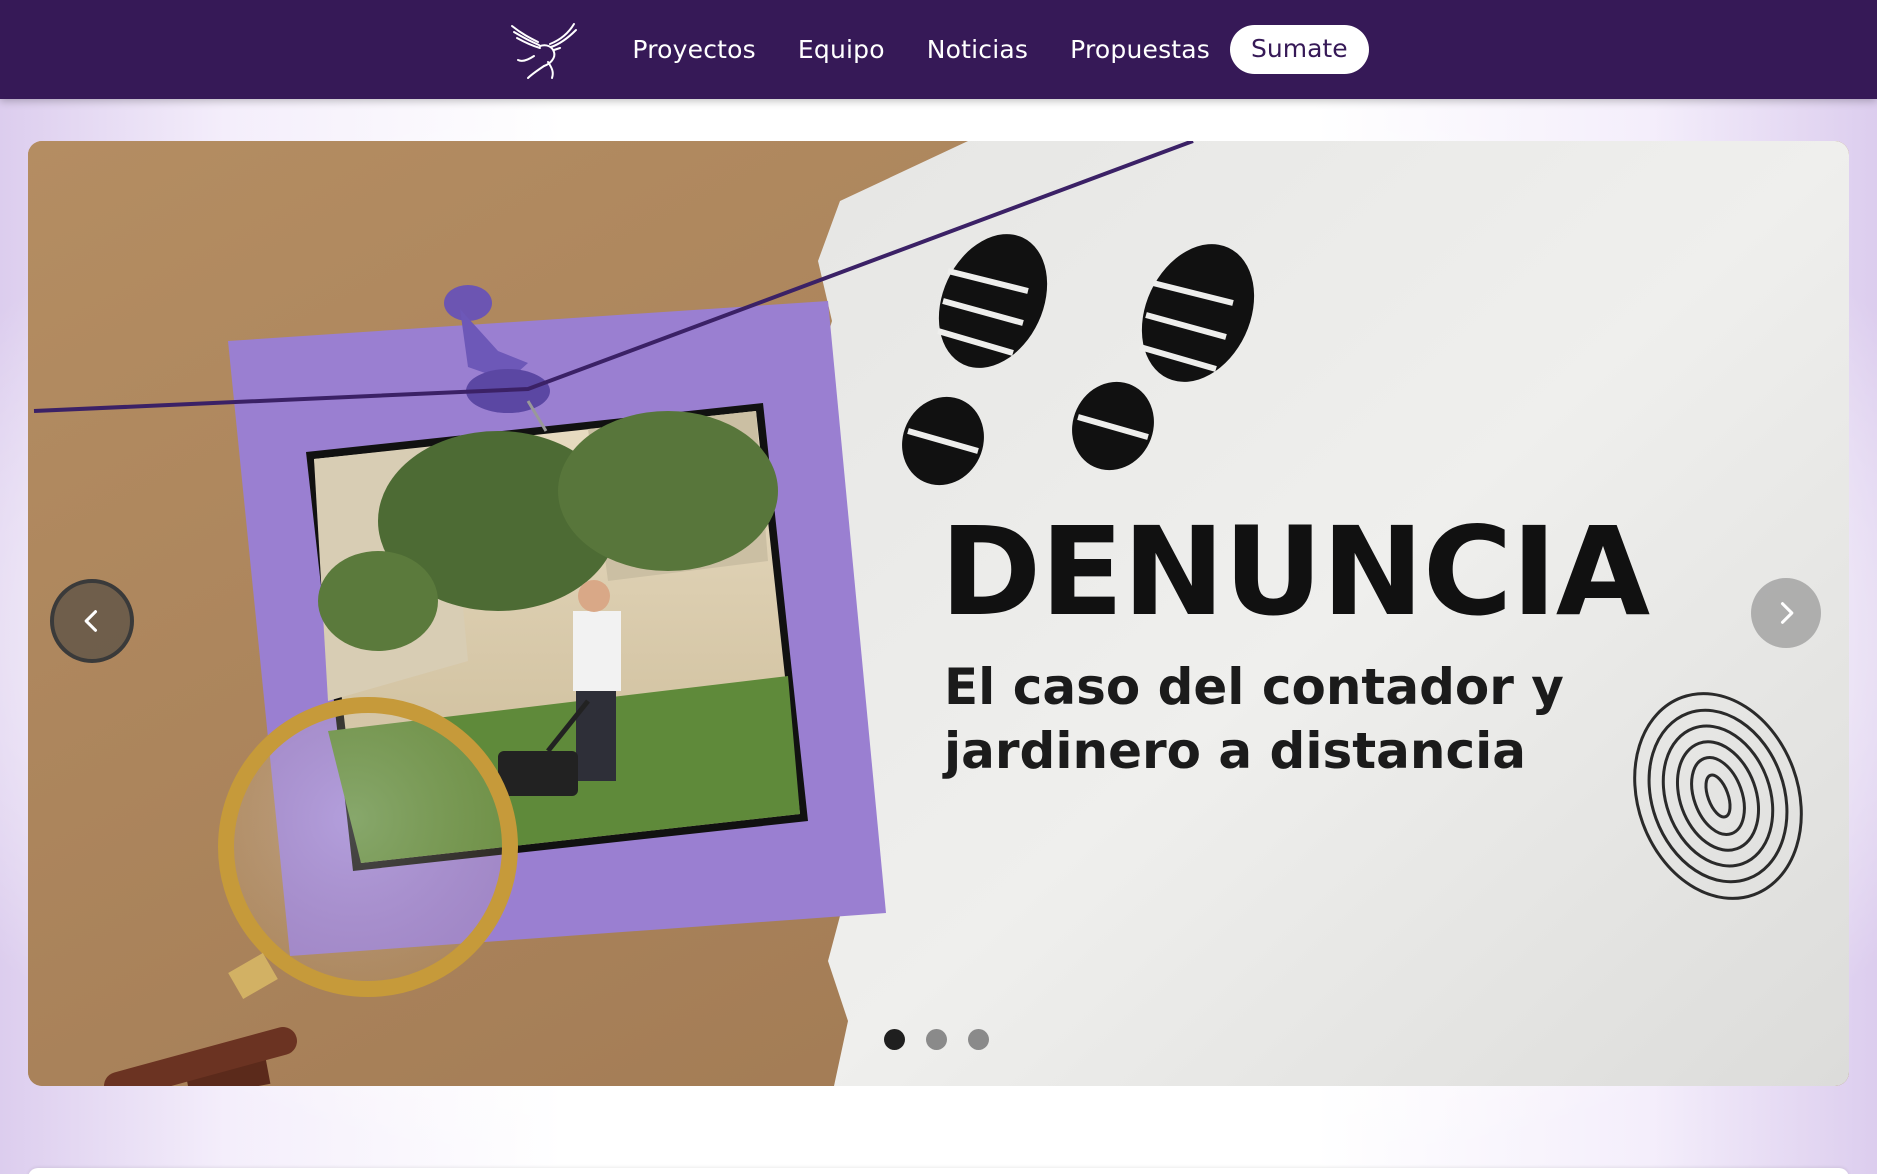 This screenshot has width=1877, height=1174. I want to click on nav-link-propuestas: Propuestas, so click(1140, 49).